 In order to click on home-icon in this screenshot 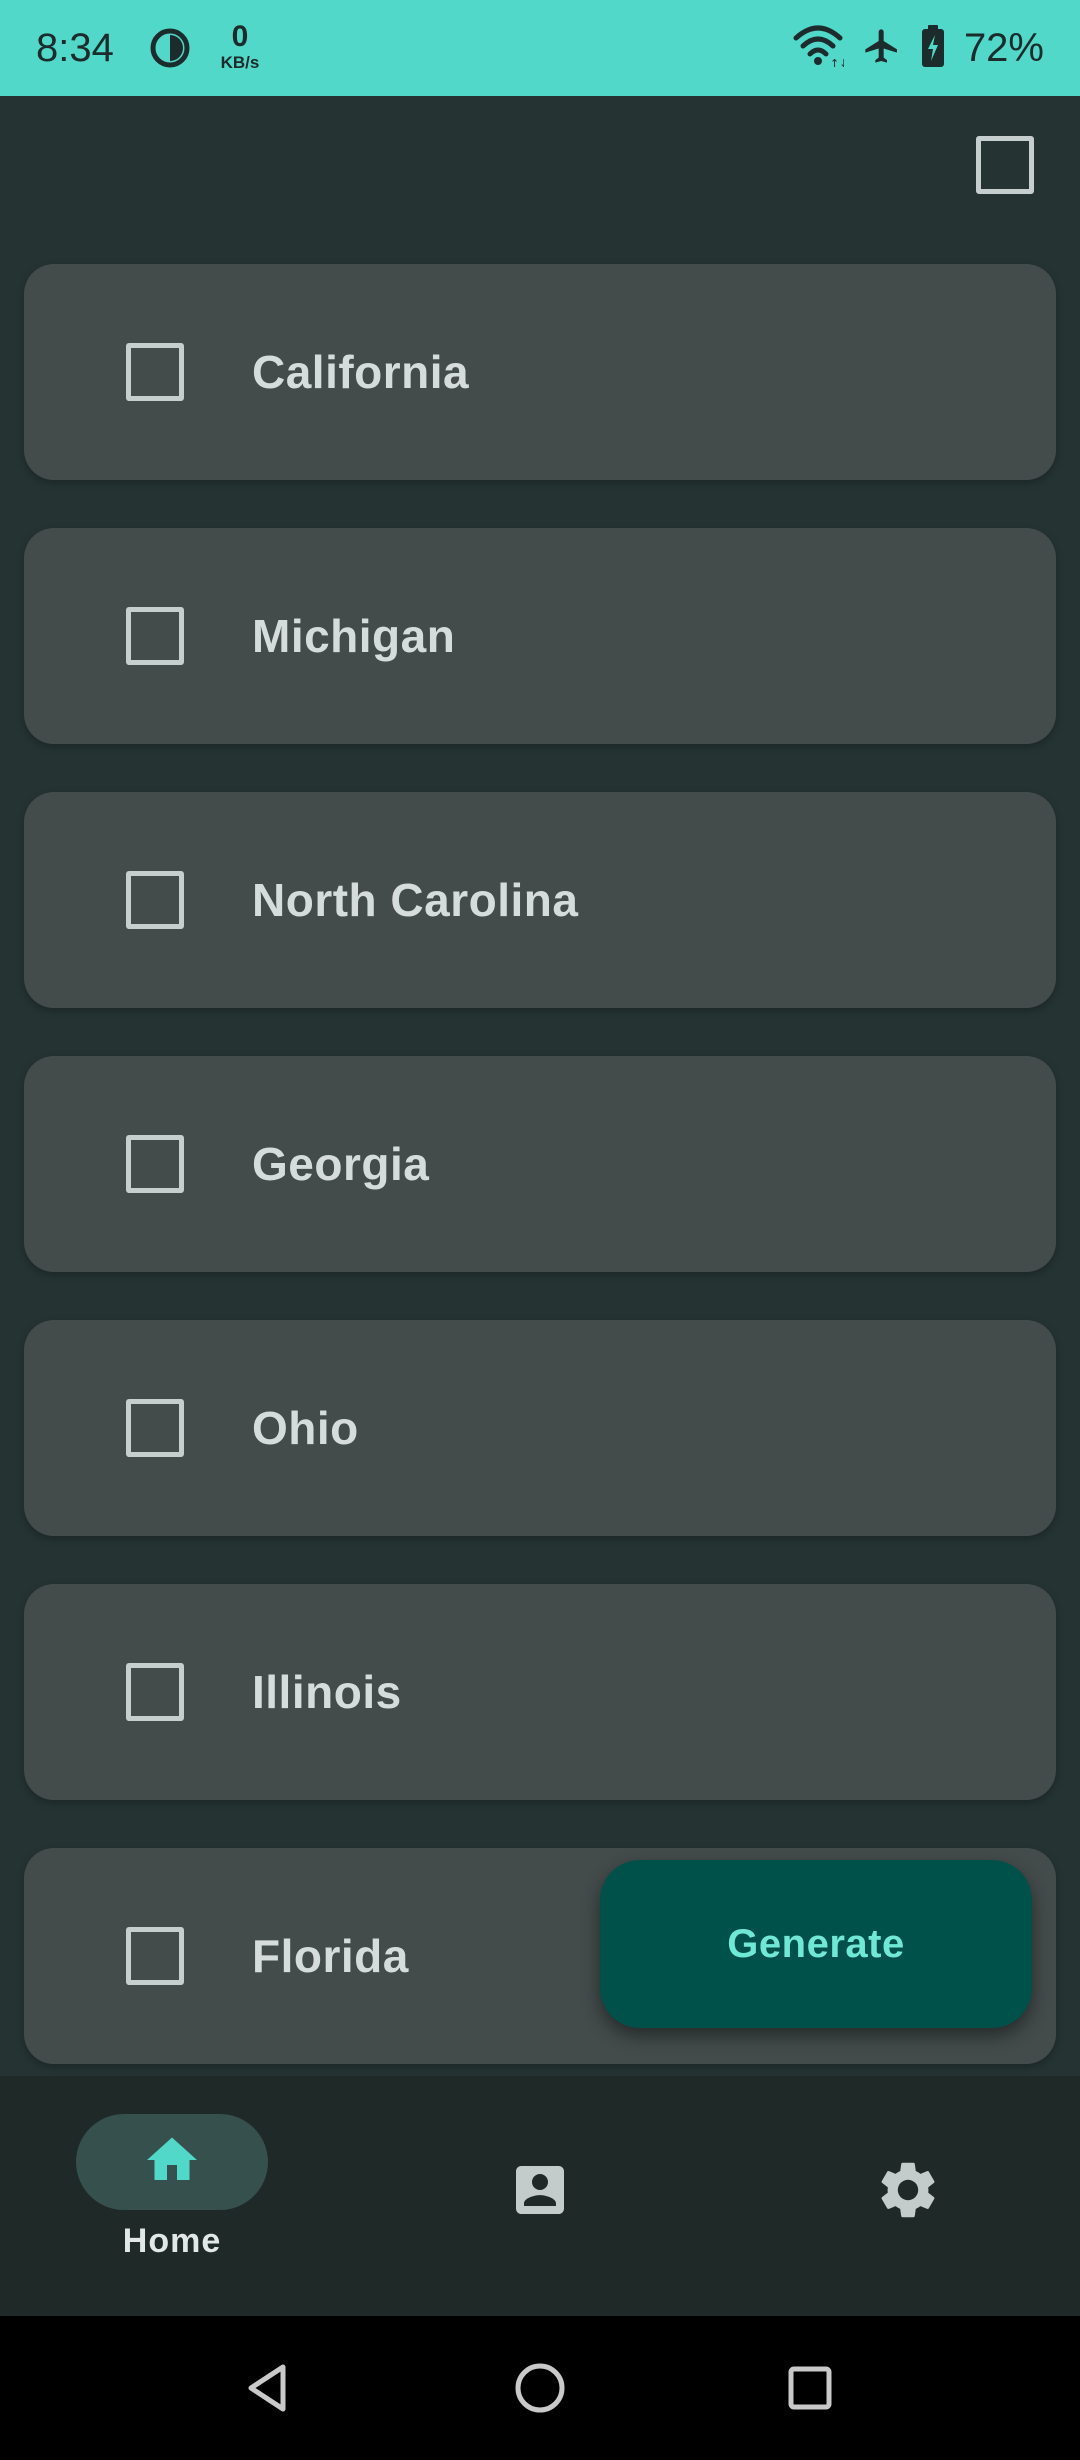, I will do `click(172, 2162)`.